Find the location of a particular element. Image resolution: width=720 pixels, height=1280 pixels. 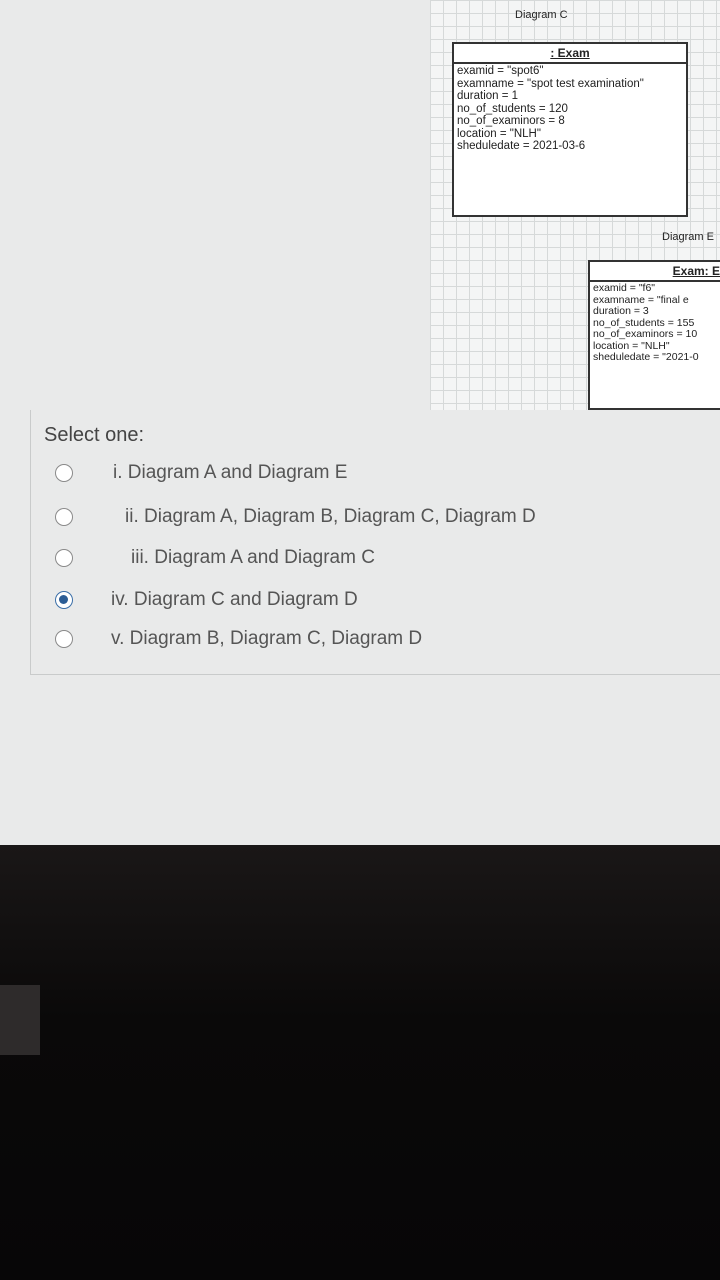

select-one-prompt: Select one: is located at coordinates (94, 435).